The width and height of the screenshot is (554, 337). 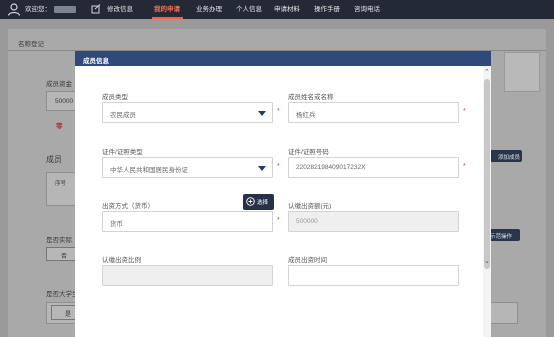 I want to click on capital-note: 零, so click(x=59, y=126).